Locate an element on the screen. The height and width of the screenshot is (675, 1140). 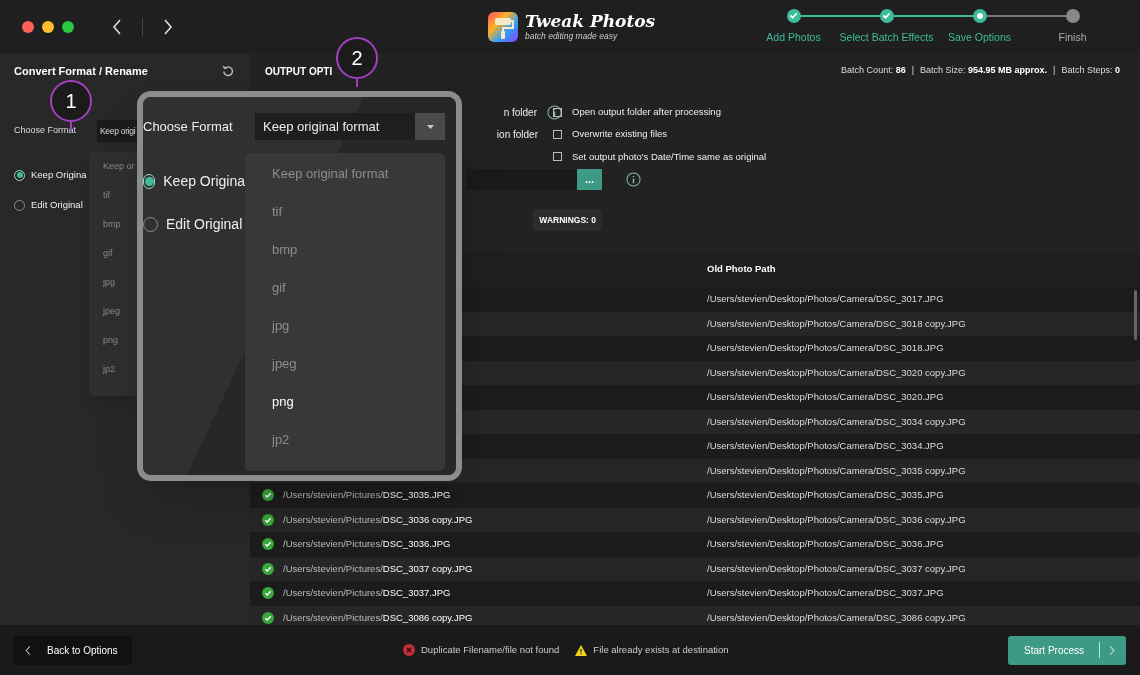
table-cell: /Users/stevien/Desktop/Photos/Camera/DSC_3036 copy.JPG is located at coordinates (836, 519).